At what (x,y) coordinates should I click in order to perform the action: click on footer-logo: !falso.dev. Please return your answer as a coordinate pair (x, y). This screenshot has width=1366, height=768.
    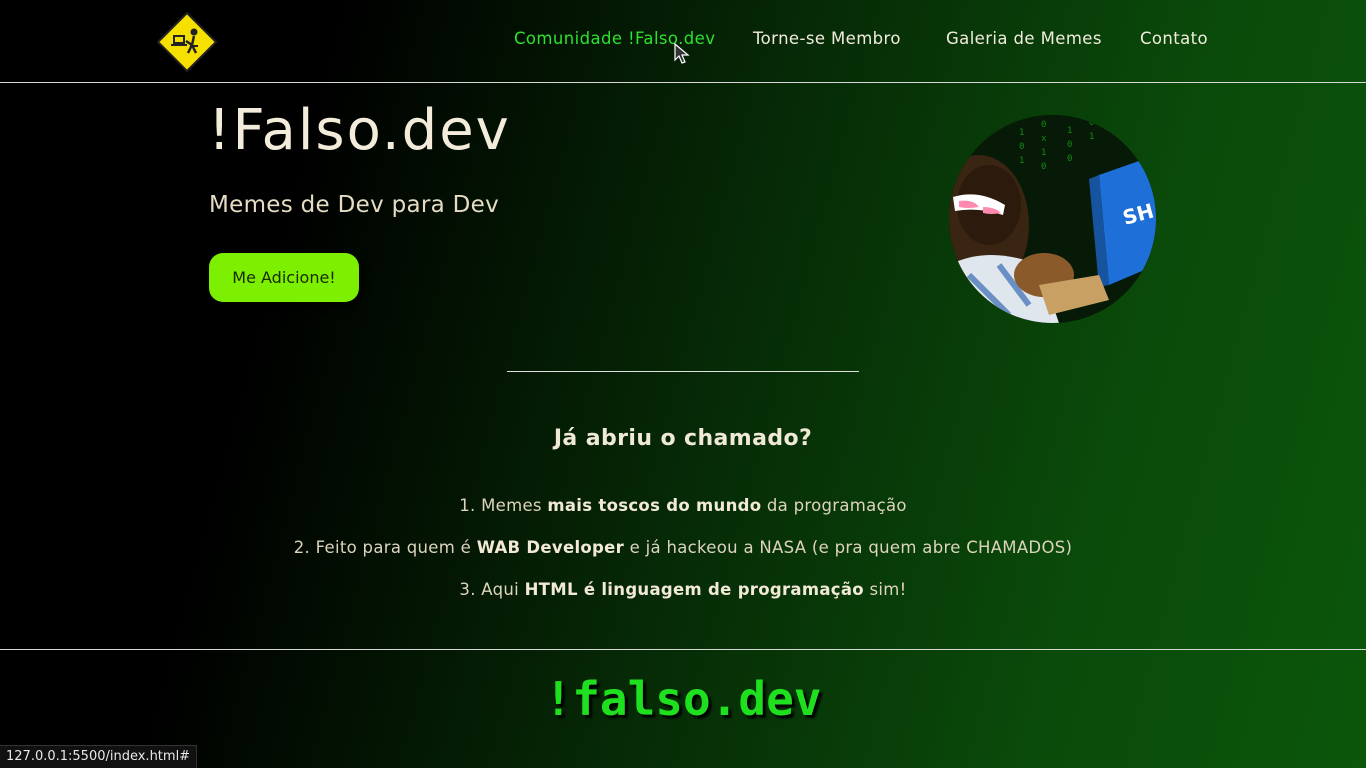
    Looking at the image, I should click on (683, 699).